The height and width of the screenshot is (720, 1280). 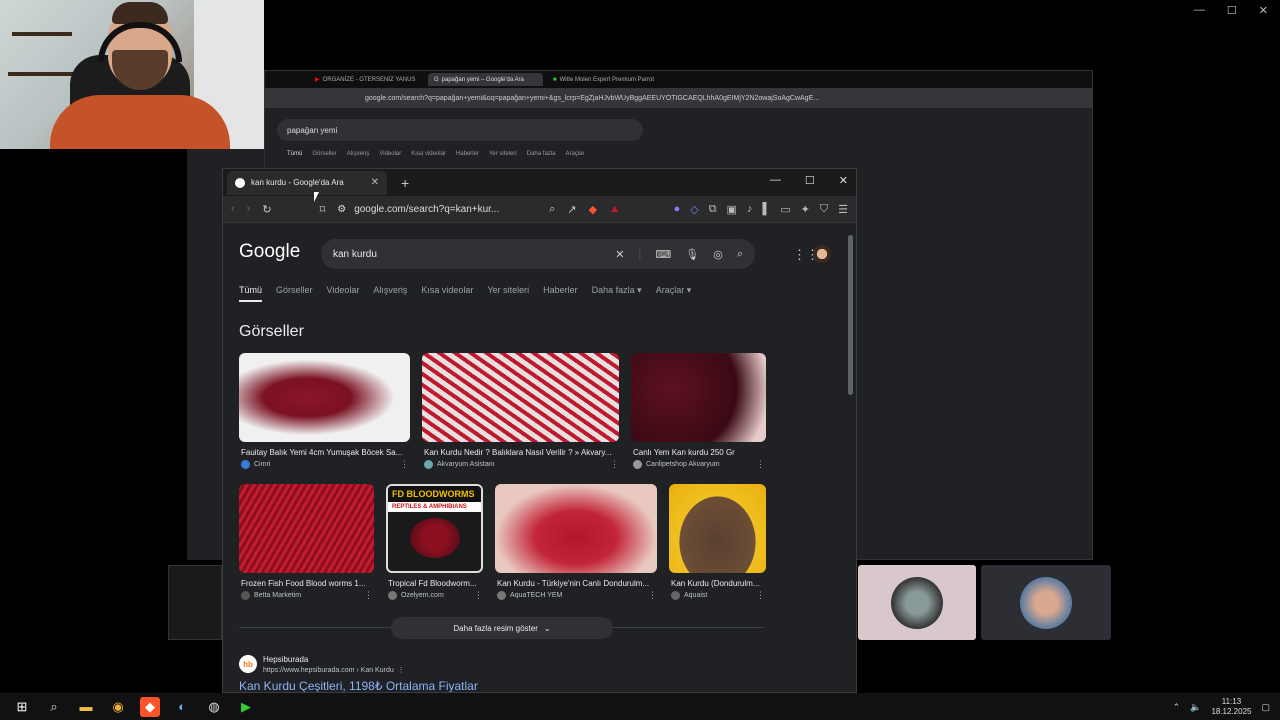 What do you see at coordinates (294, 293) in the screenshot?
I see `tab-images: Görseller` at bounding box center [294, 293].